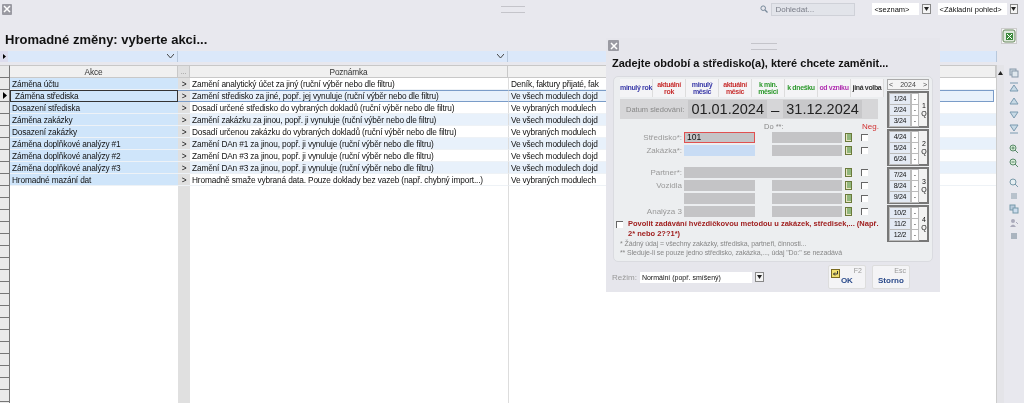 This screenshot has height=403, width=1024. What do you see at coordinates (94, 168) in the screenshot?
I see `table-cell: Záměna doplňkové analýzy #3` at bounding box center [94, 168].